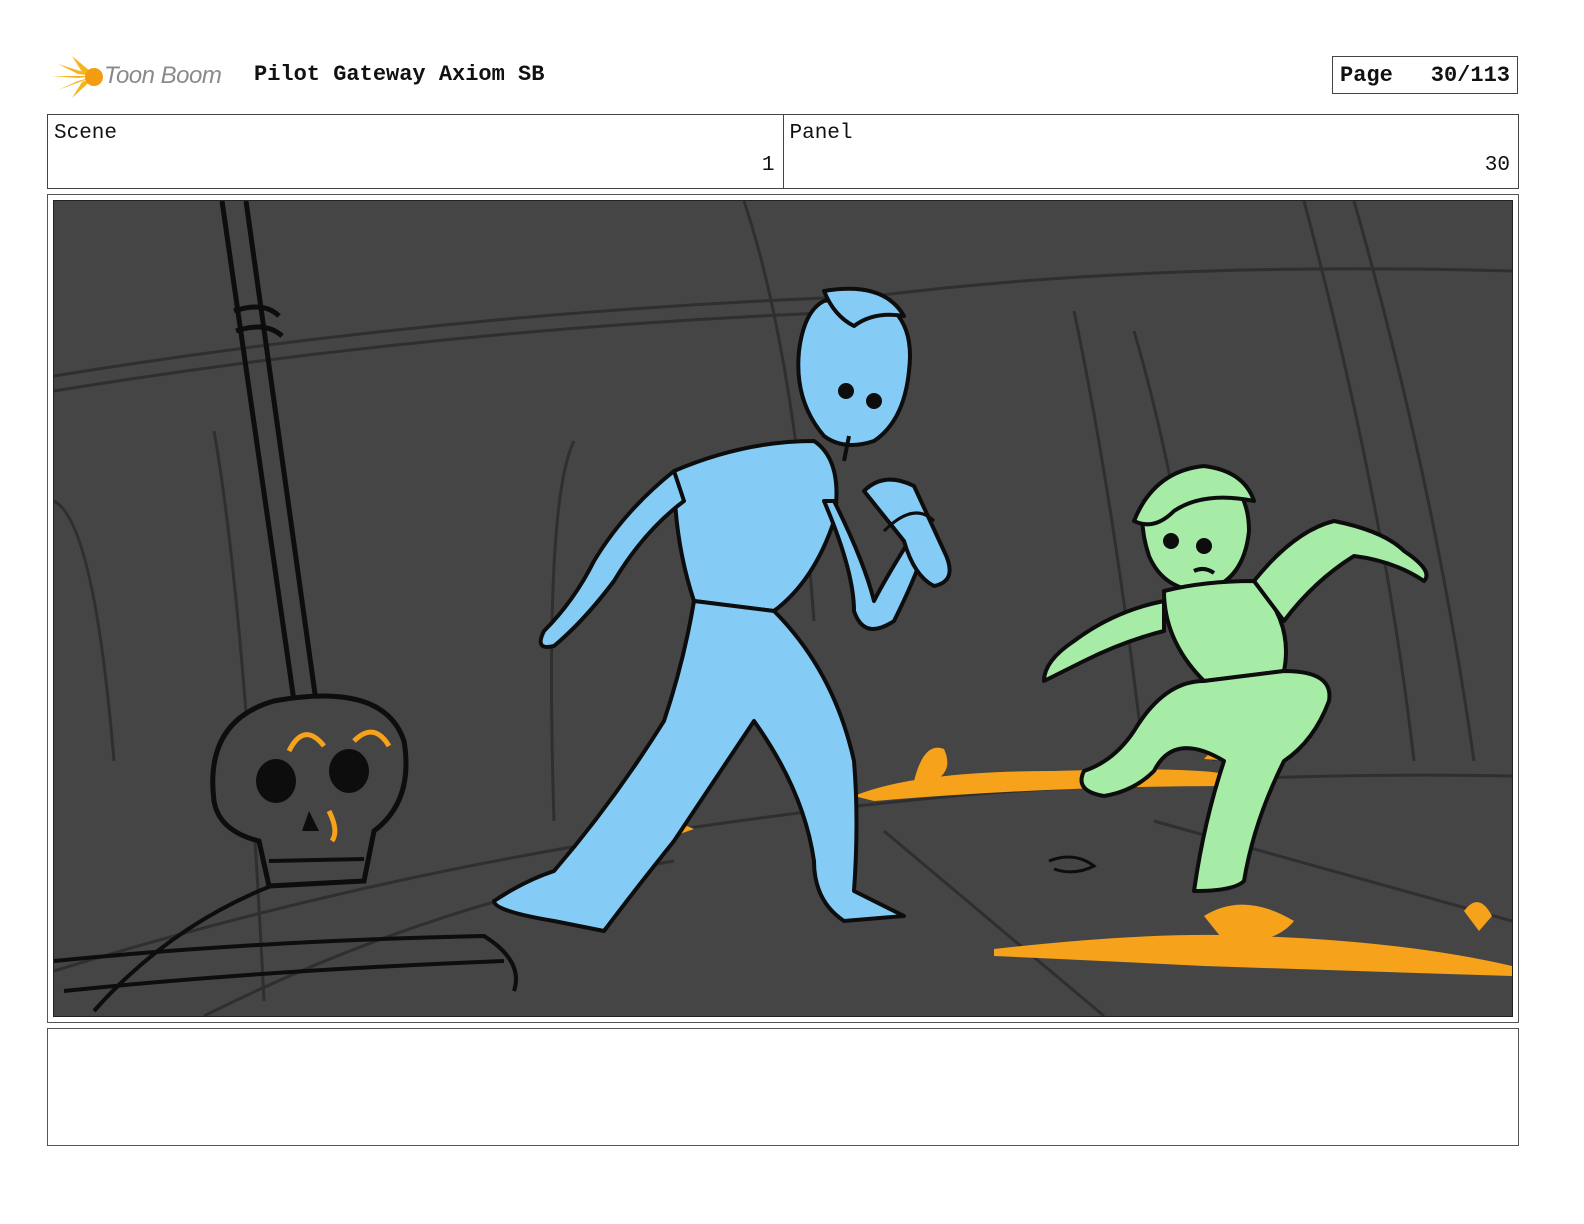 The width and height of the screenshot is (1584, 1224). What do you see at coordinates (1150, 151) in the screenshot?
I see `panel-cell: Panel 30` at bounding box center [1150, 151].